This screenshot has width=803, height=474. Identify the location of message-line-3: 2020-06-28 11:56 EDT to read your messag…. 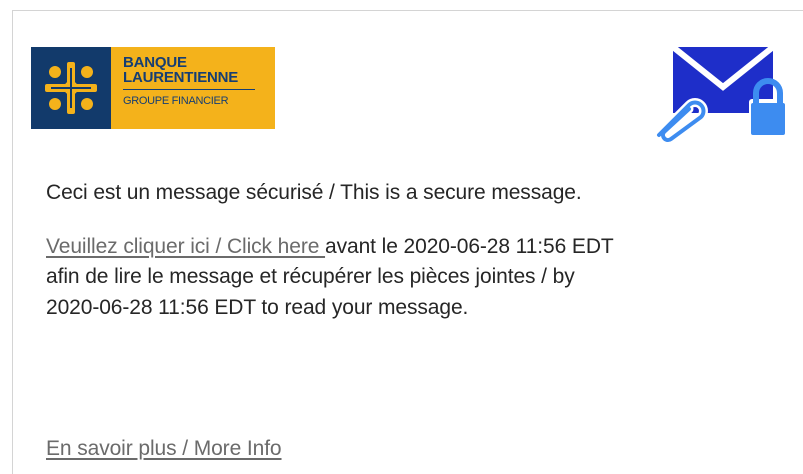
(257, 307).